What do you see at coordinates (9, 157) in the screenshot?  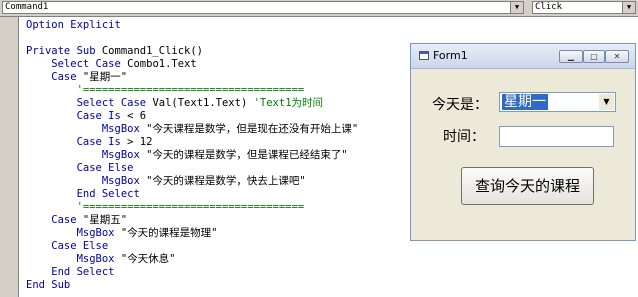 I see `code-margin` at bounding box center [9, 157].